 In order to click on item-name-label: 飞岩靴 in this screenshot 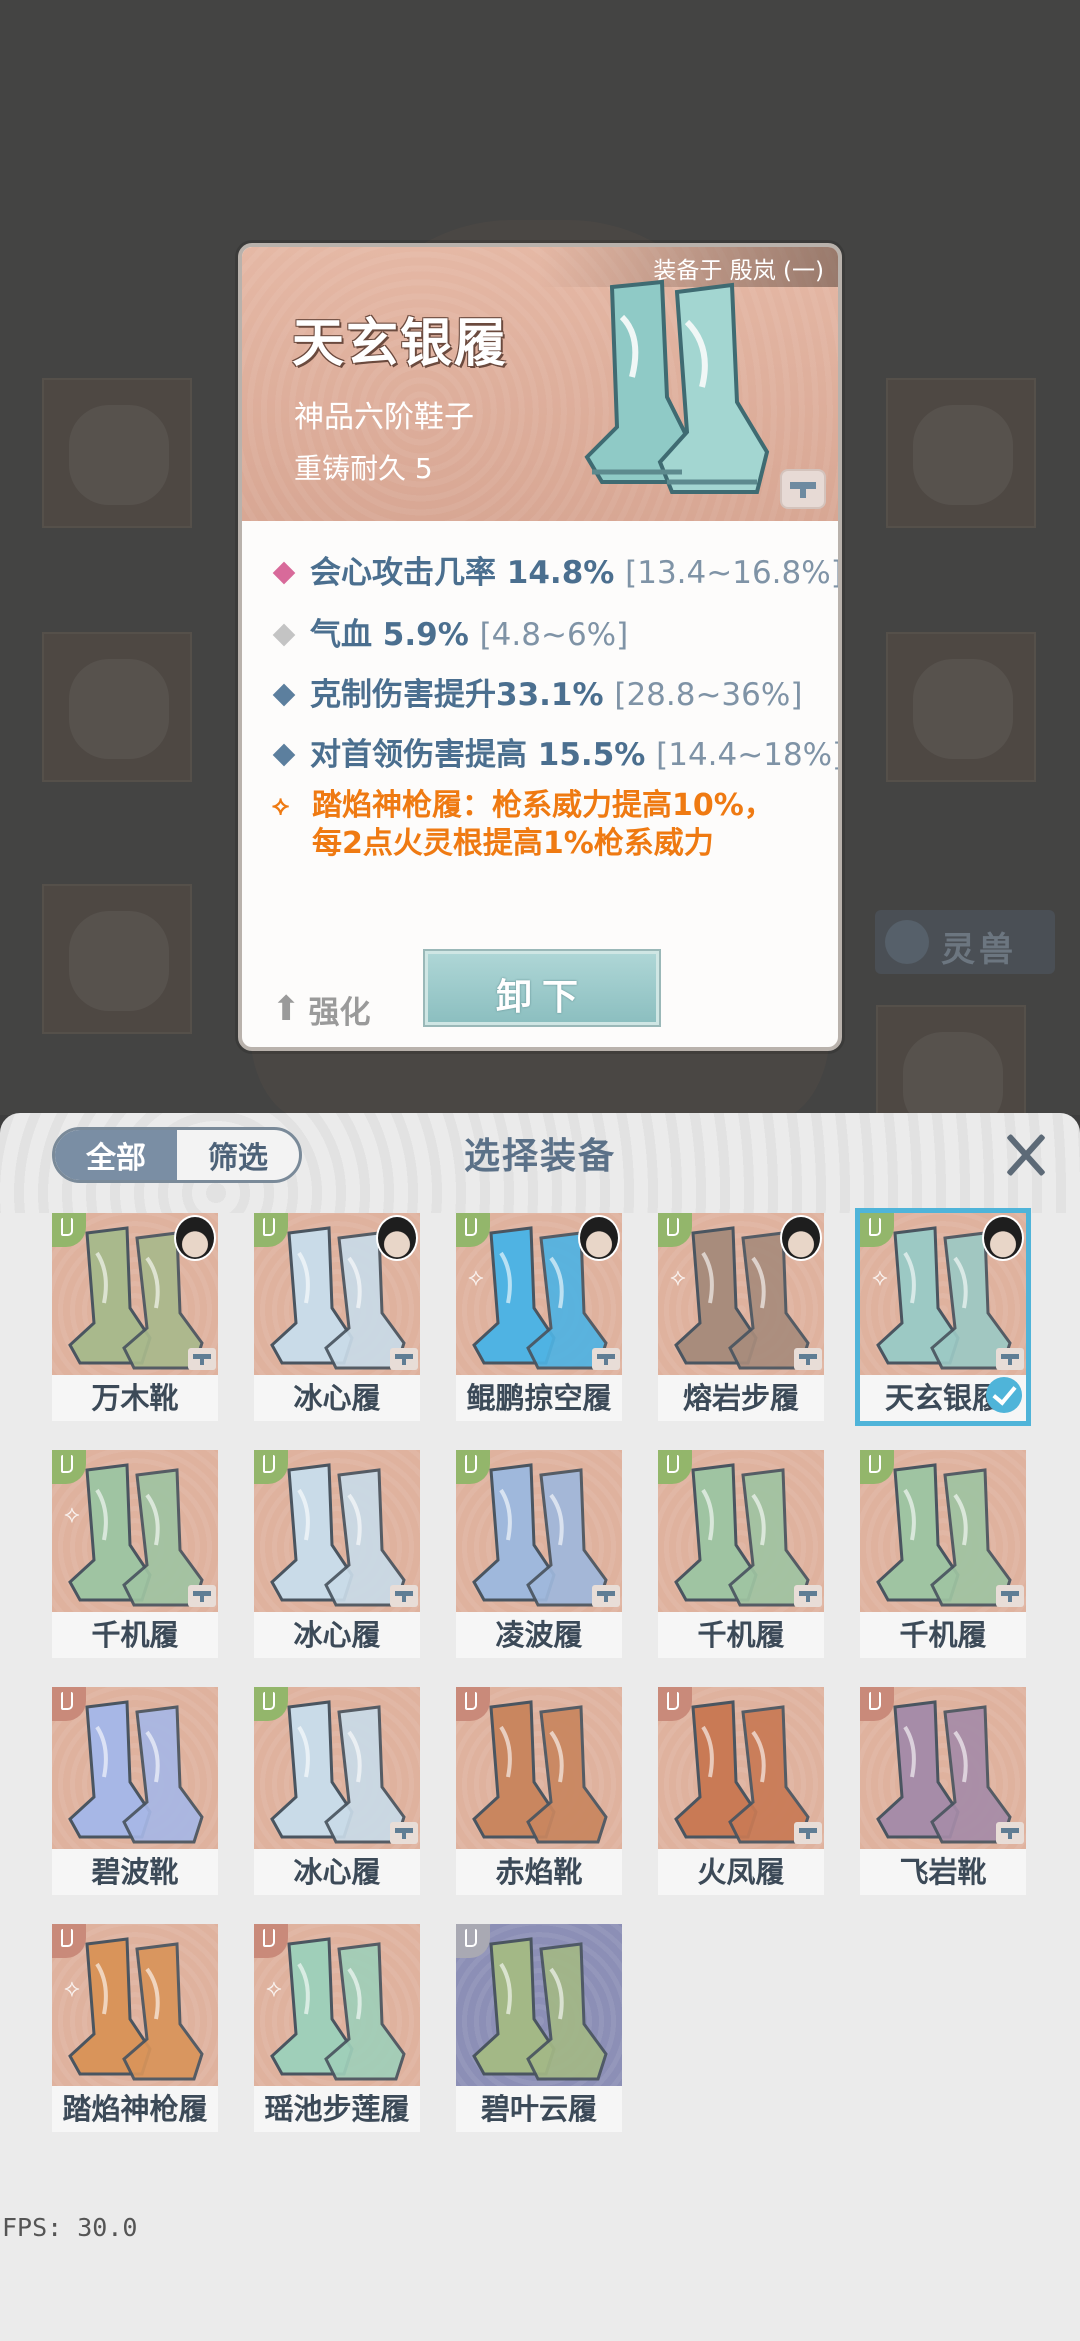, I will do `click(943, 1872)`.